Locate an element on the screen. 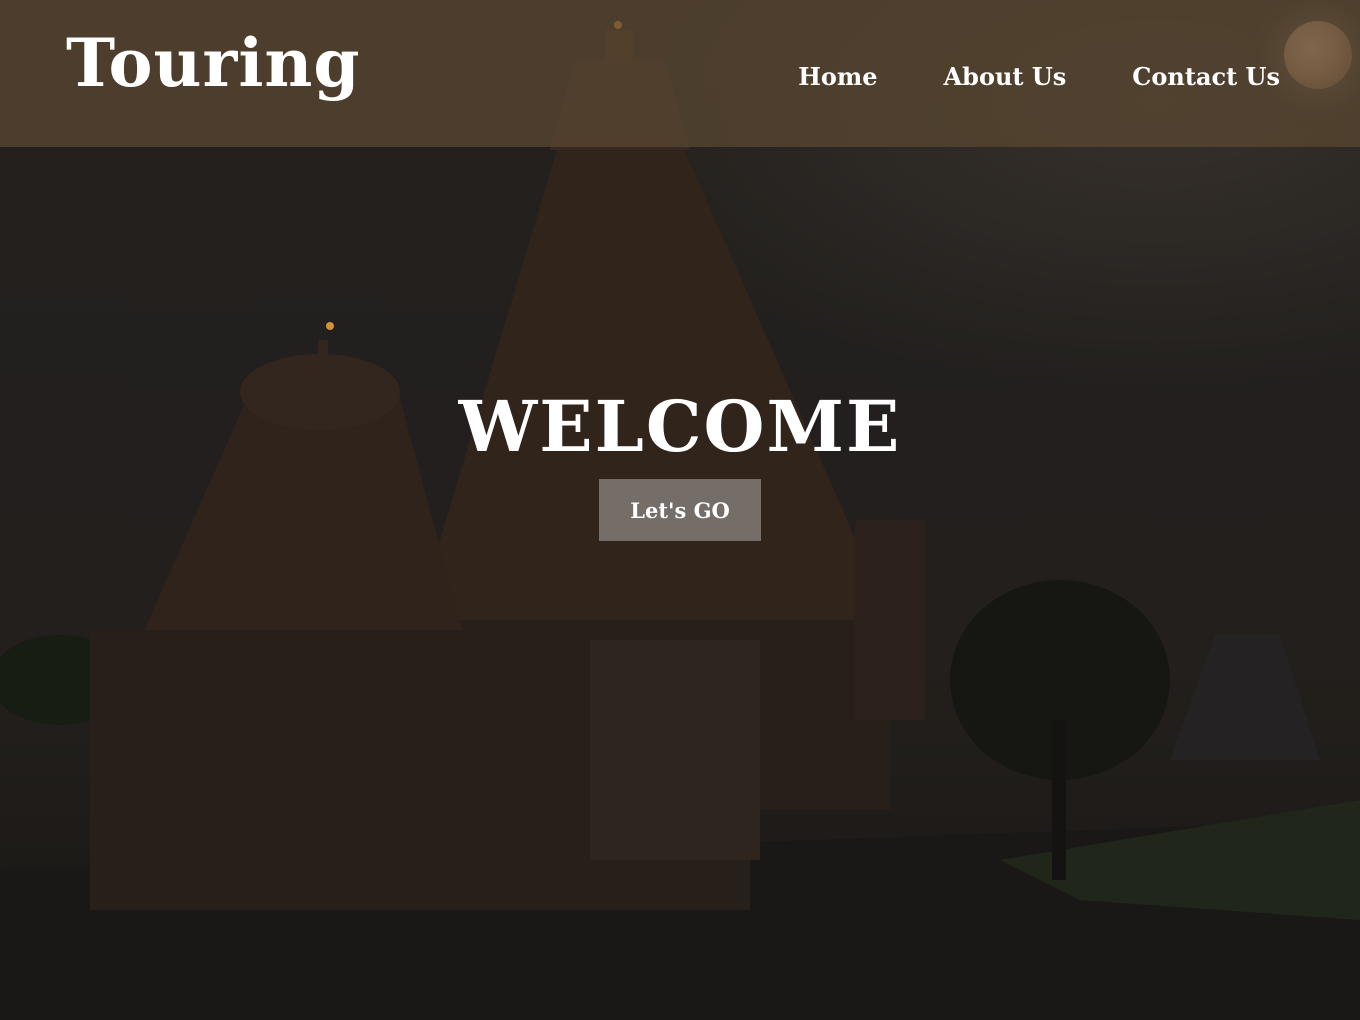 Image resolution: width=1360 pixels, height=1020 pixels. brand-logo: Touring is located at coordinates (213, 63).